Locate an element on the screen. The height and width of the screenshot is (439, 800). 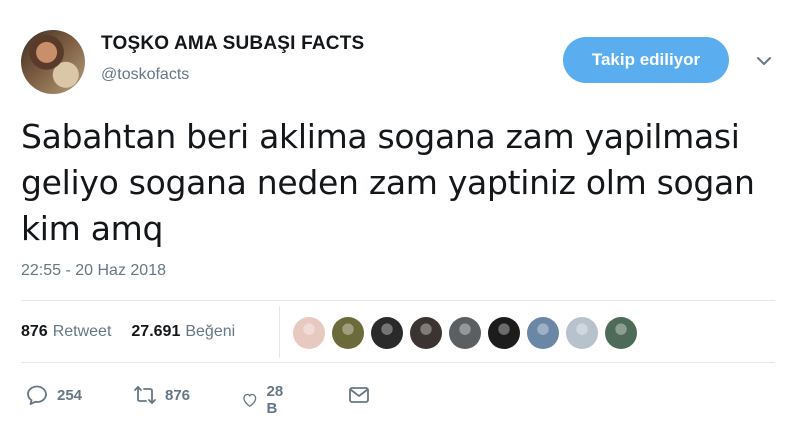
like-button: 28 B is located at coordinates (265, 400).